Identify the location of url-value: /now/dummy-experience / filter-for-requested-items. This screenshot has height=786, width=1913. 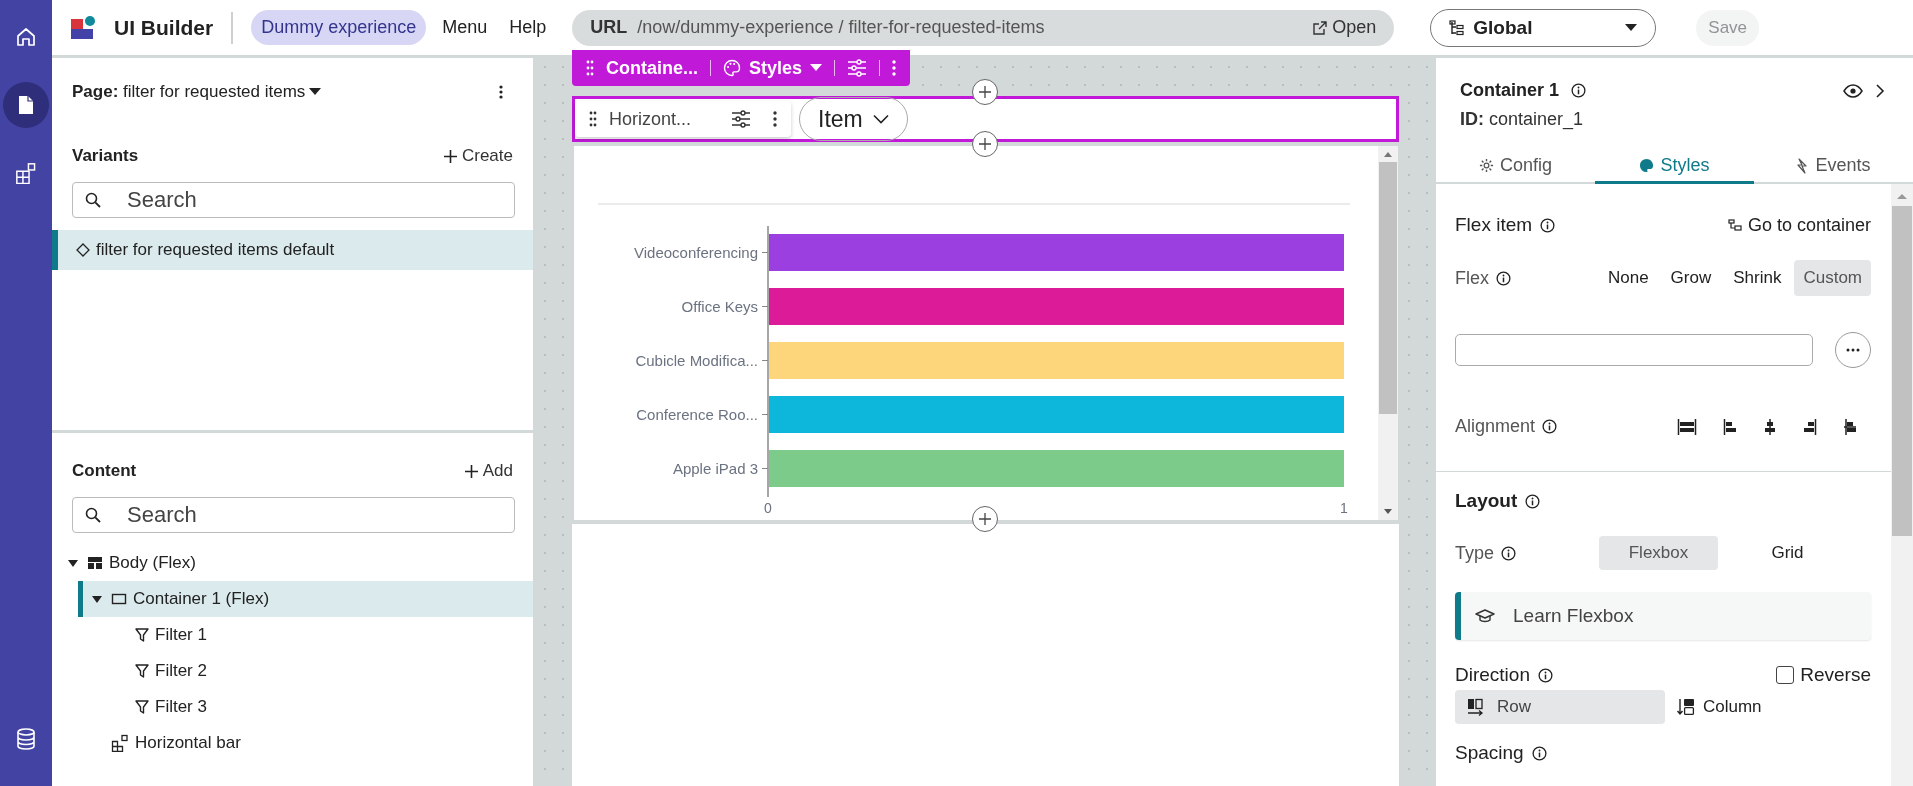
(841, 27).